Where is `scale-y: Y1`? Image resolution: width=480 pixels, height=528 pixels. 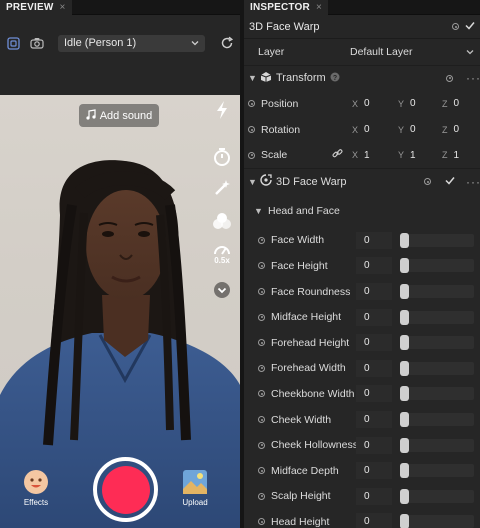
scale-y: Y1 is located at coordinates (407, 155).